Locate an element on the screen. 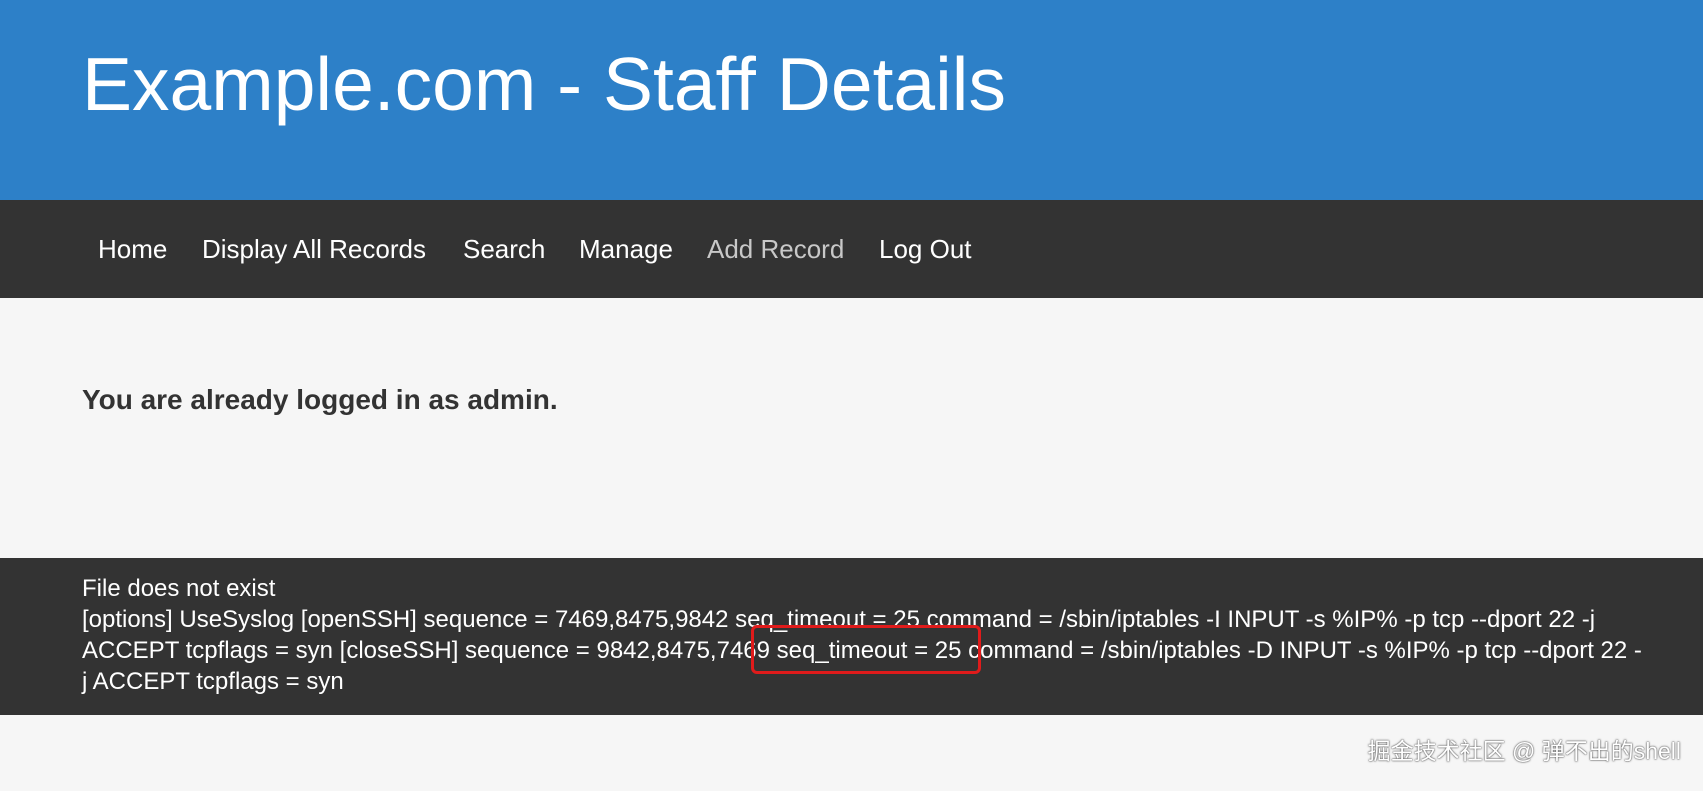 The height and width of the screenshot is (791, 1703). login-status-message: You are already logged in as admin. is located at coordinates (320, 399).